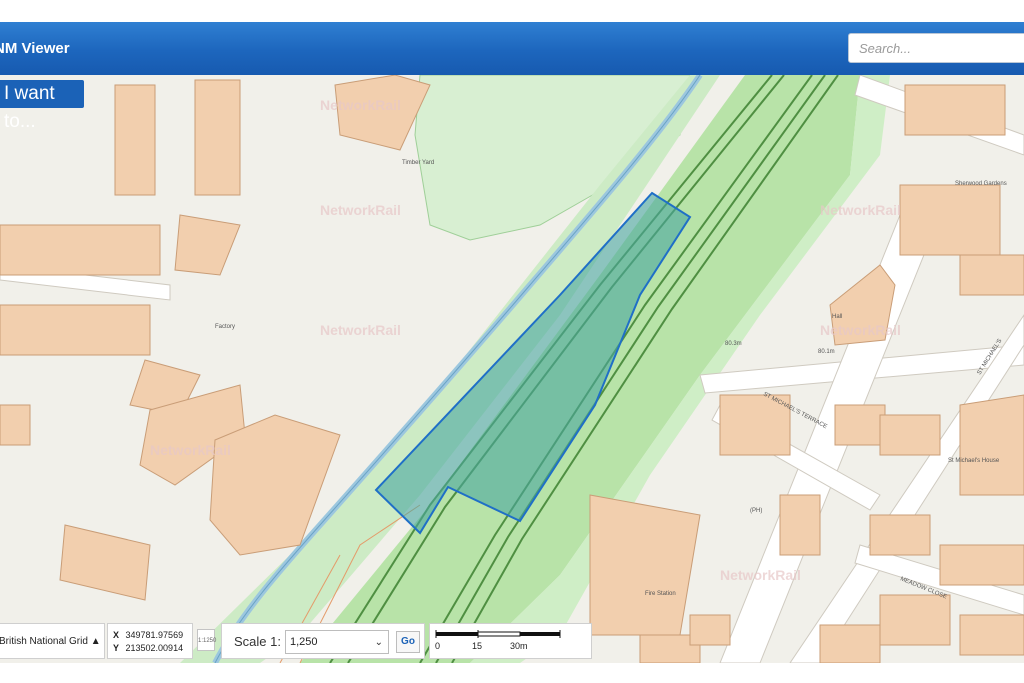 The image size is (1024, 683). What do you see at coordinates (154, 635) in the screenshot?
I see `x-value: 349781.97569` at bounding box center [154, 635].